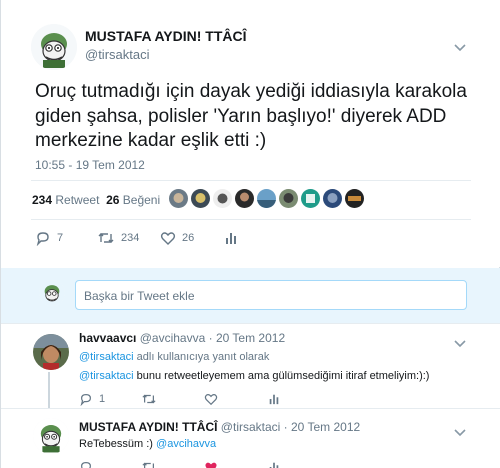 This screenshot has width=500, height=468. I want to click on reply-author-name: MUSTAFA AYDIN! TTÂCÎ, so click(148, 427).